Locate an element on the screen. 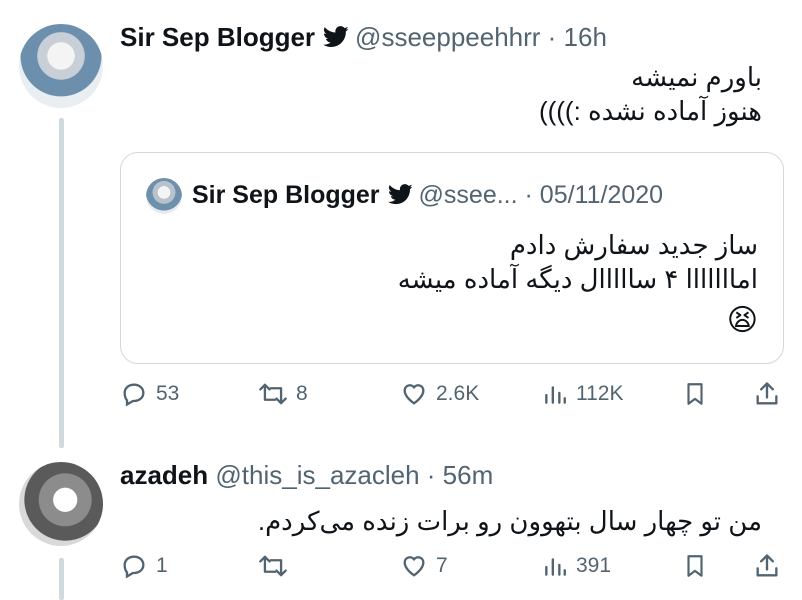 The height and width of the screenshot is (600, 802). tweet-header: Sir Sep Blogger @sseeppeehhrr · 16h is located at coordinates (363, 38).